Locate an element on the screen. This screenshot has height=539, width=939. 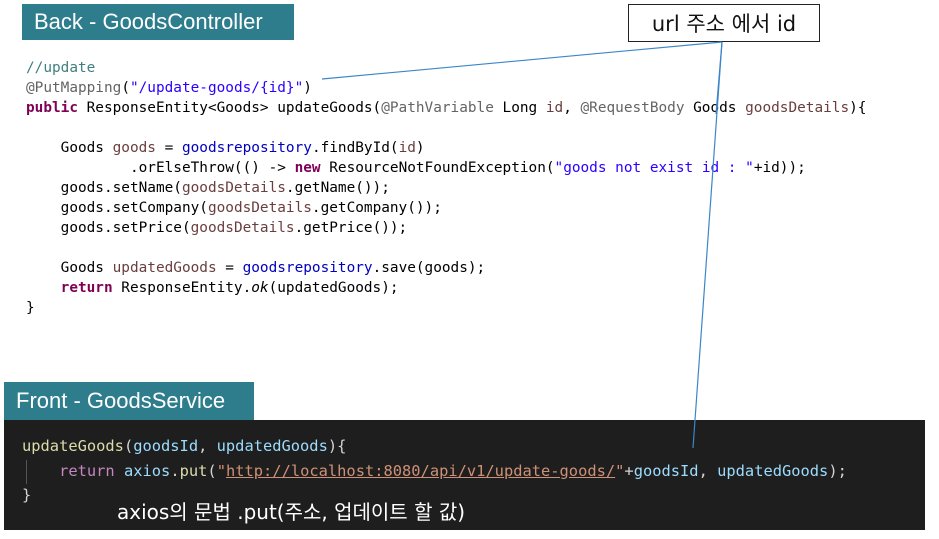
js-token: ){ is located at coordinates (337, 446).